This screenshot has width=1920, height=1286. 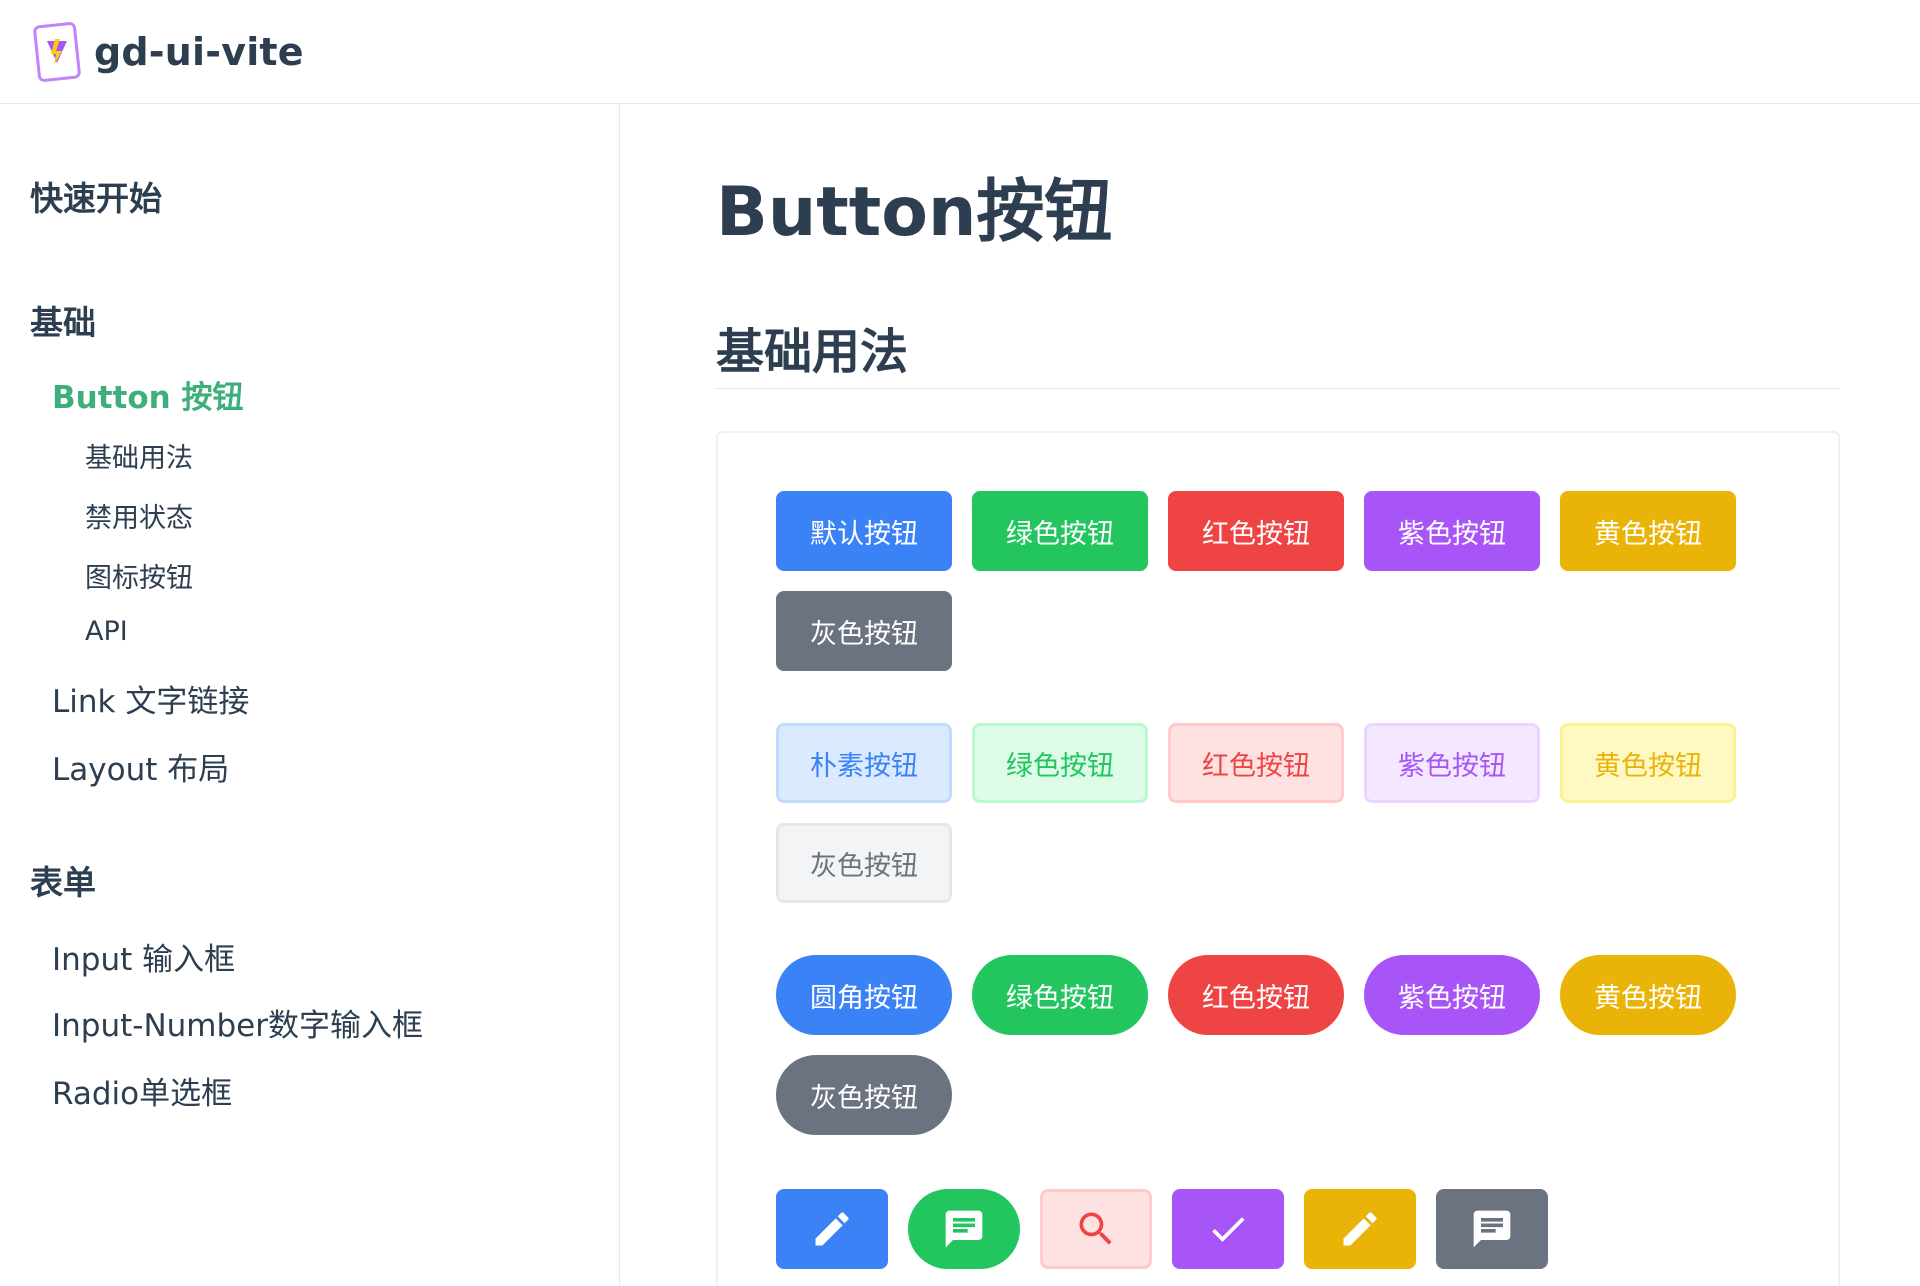 I want to click on sidebar-group-basic: 基础, so click(x=63, y=322).